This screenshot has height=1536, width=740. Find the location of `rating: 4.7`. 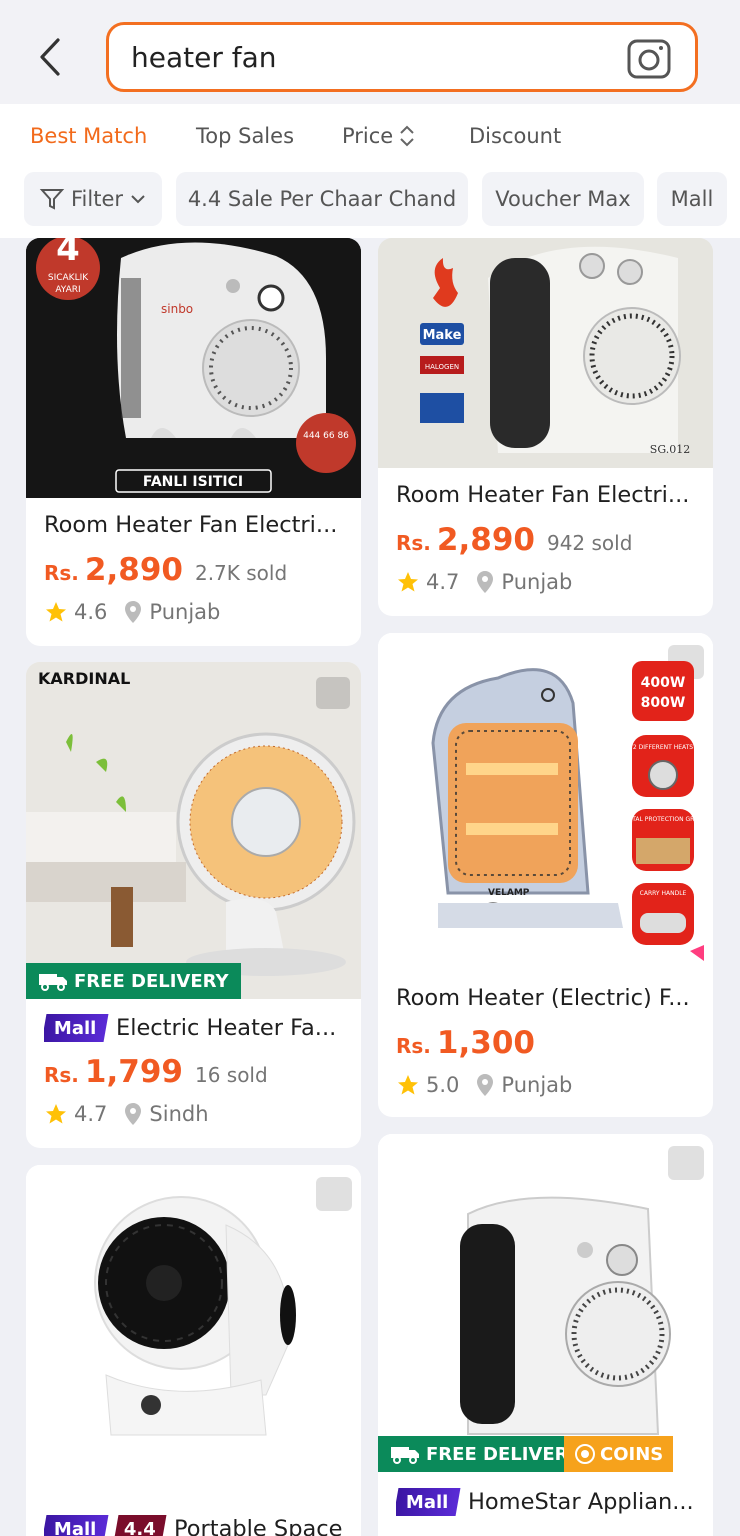

rating: 4.7 is located at coordinates (91, 1114).